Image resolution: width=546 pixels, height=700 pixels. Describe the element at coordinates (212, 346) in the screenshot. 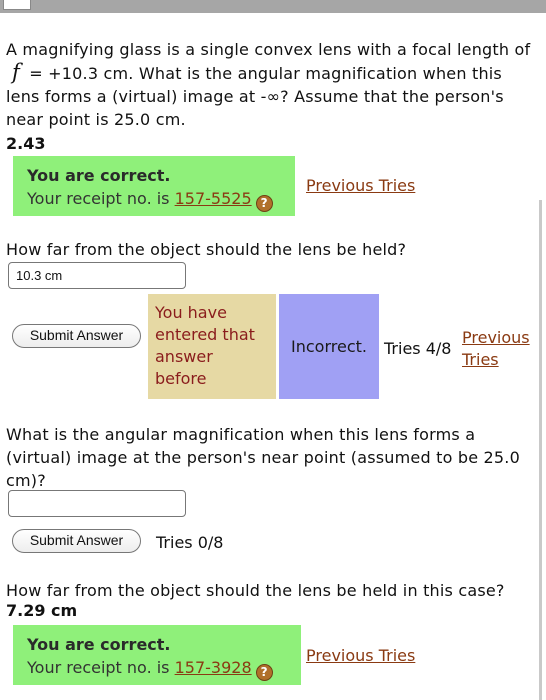

I see `entered-before-message: You have entered that answer before` at that location.